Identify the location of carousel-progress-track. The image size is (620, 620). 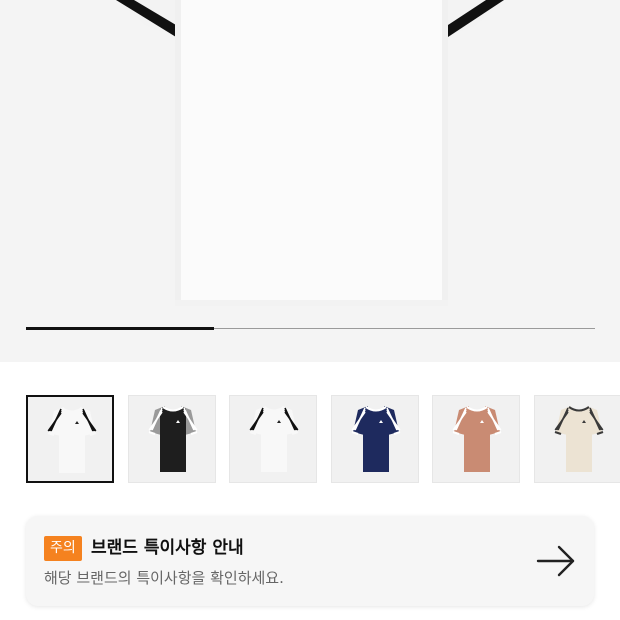
(310, 328).